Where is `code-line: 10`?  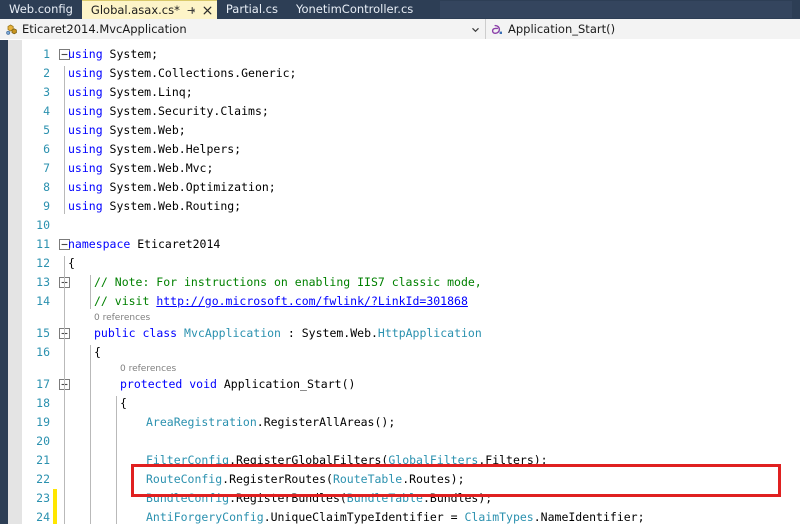 code-line: 10 is located at coordinates (400, 225).